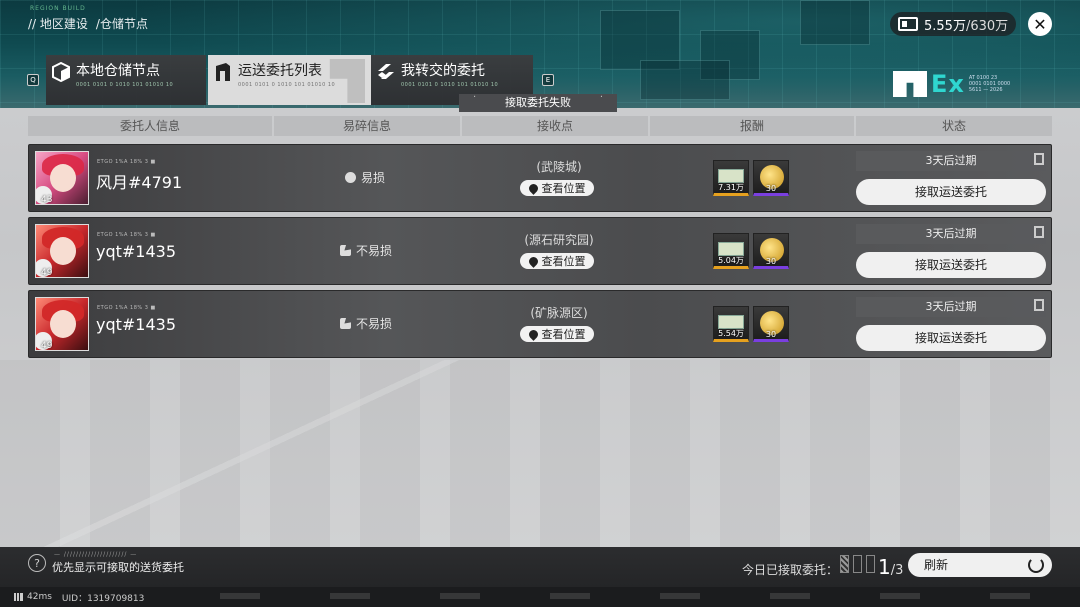 Image resolution: width=1080 pixels, height=607 pixels. What do you see at coordinates (640, 596) in the screenshot?
I see `status-decoration` at bounding box center [640, 596].